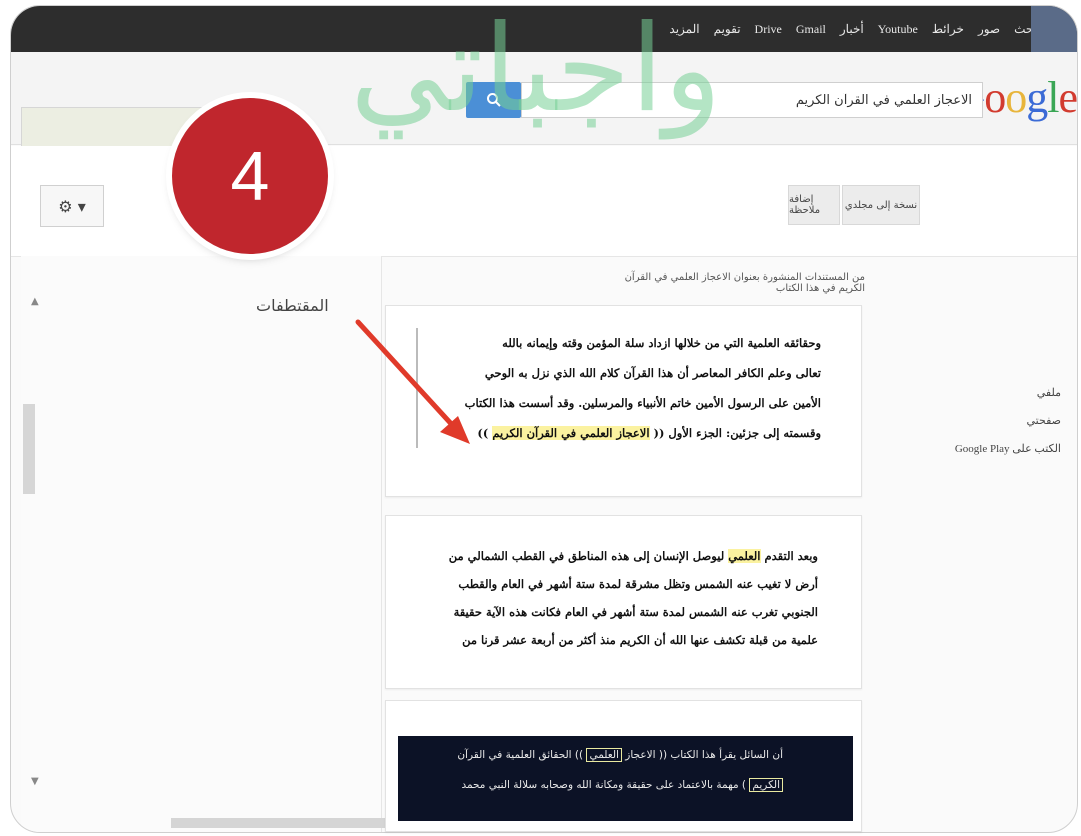  Describe the element at coordinates (898, 29) in the screenshot. I see `topbar-link-youtube: Youtube` at that location.